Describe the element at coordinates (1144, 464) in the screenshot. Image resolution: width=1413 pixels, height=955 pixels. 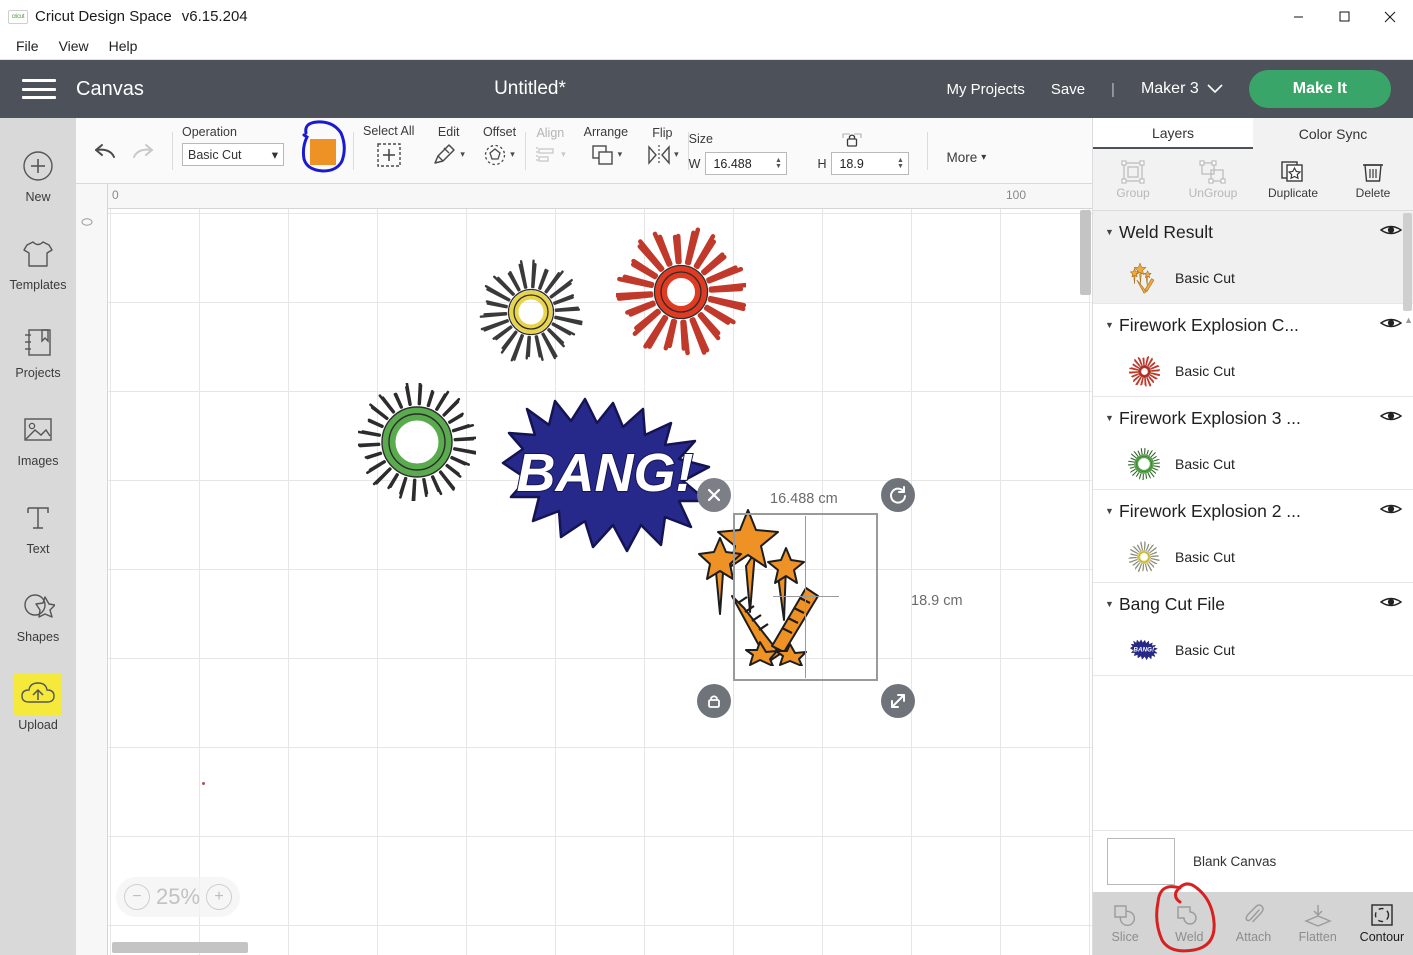
I see `firework-green-thumb` at that location.